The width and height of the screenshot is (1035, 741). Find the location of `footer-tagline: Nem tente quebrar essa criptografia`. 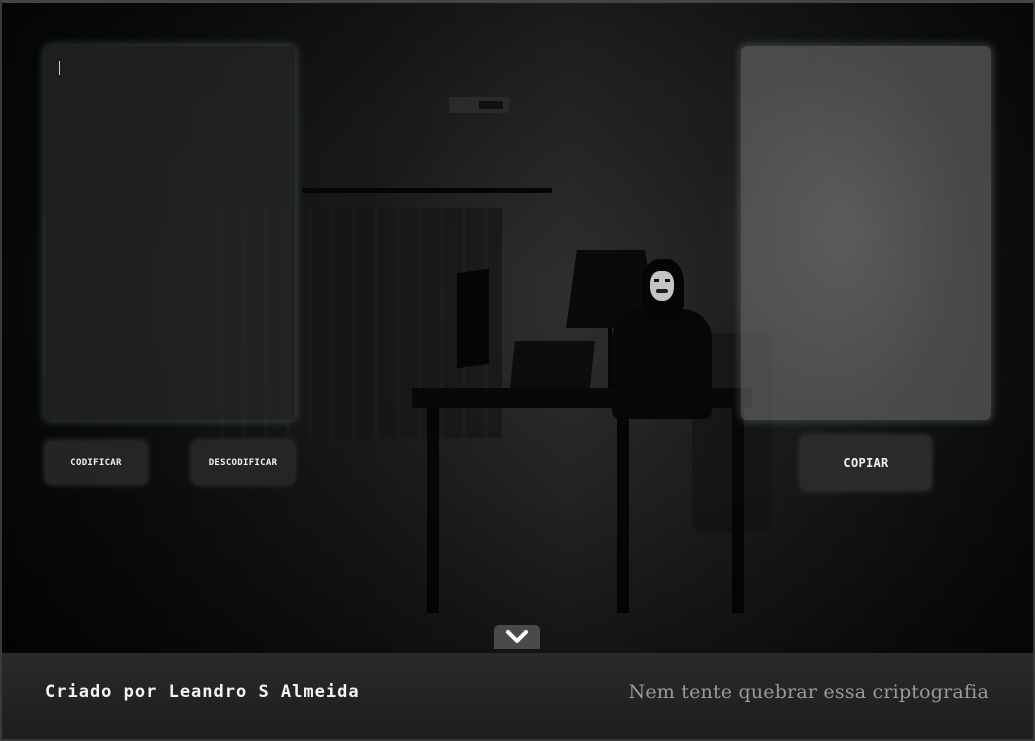

footer-tagline: Nem tente quebrar essa criptografia is located at coordinates (808, 692).